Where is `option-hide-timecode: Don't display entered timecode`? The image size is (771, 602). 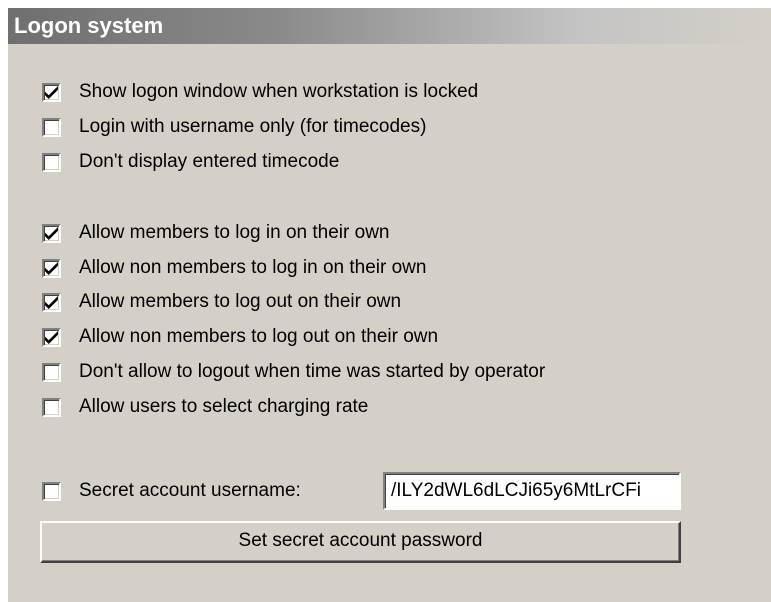
option-hide-timecode: Don't display entered timecode is located at coordinates (190, 162).